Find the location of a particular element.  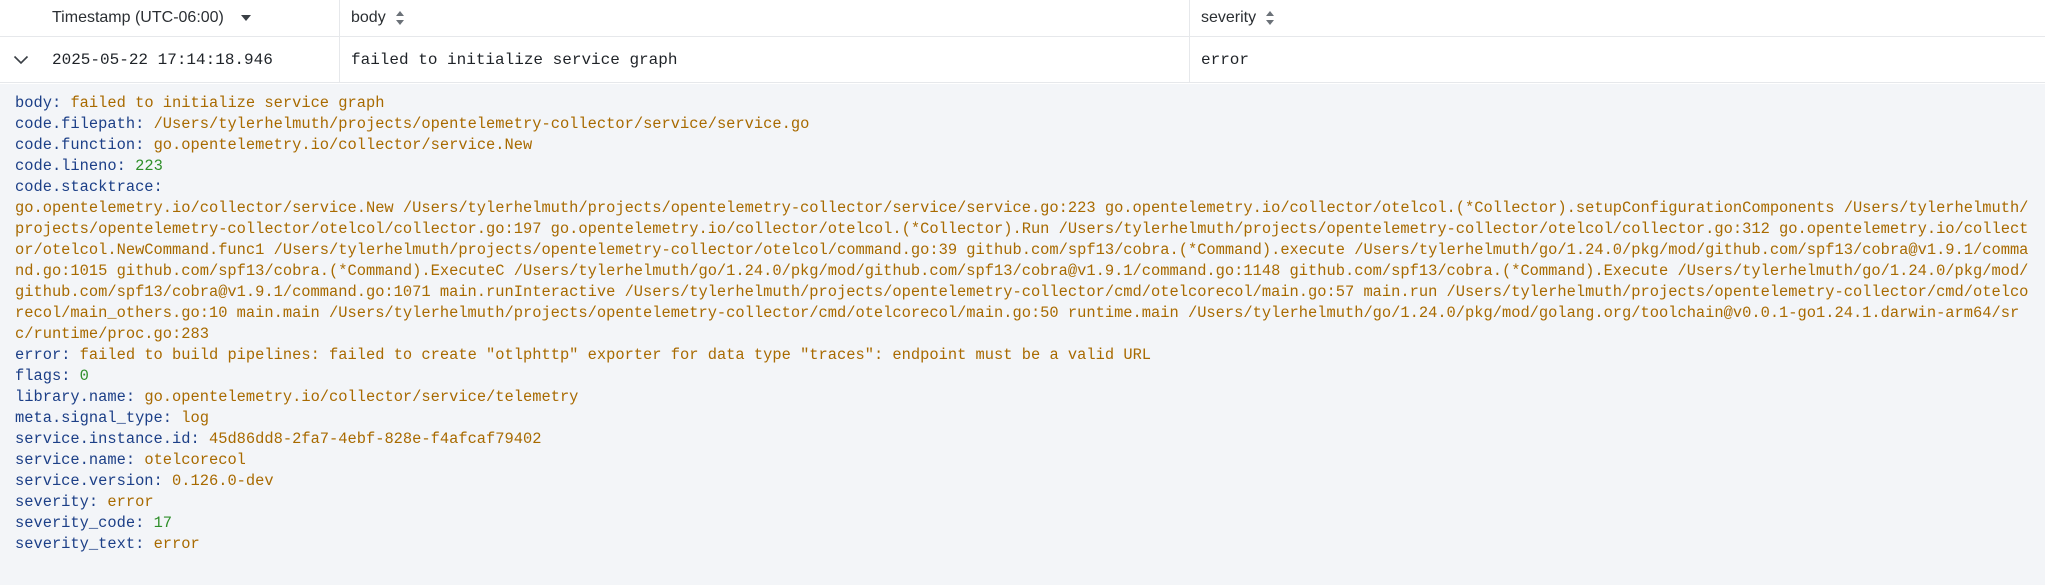

caret-down-icon is located at coordinates (246, 18).